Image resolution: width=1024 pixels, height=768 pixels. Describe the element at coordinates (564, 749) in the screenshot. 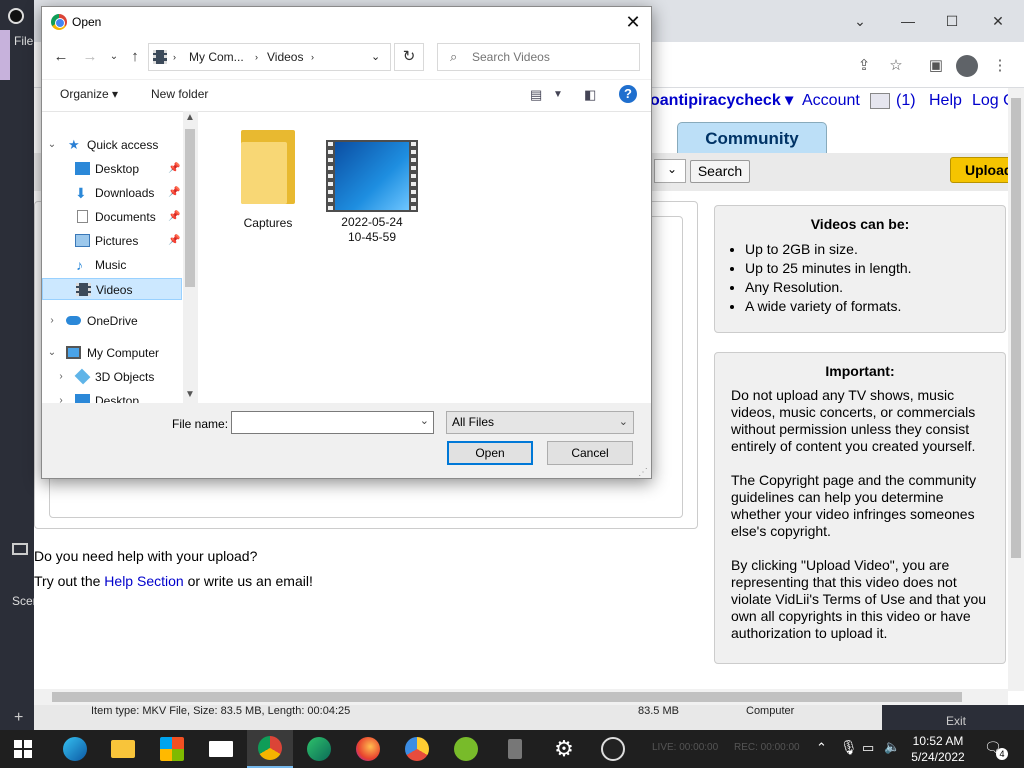

I see `taskbar-settings: ⚙` at that location.